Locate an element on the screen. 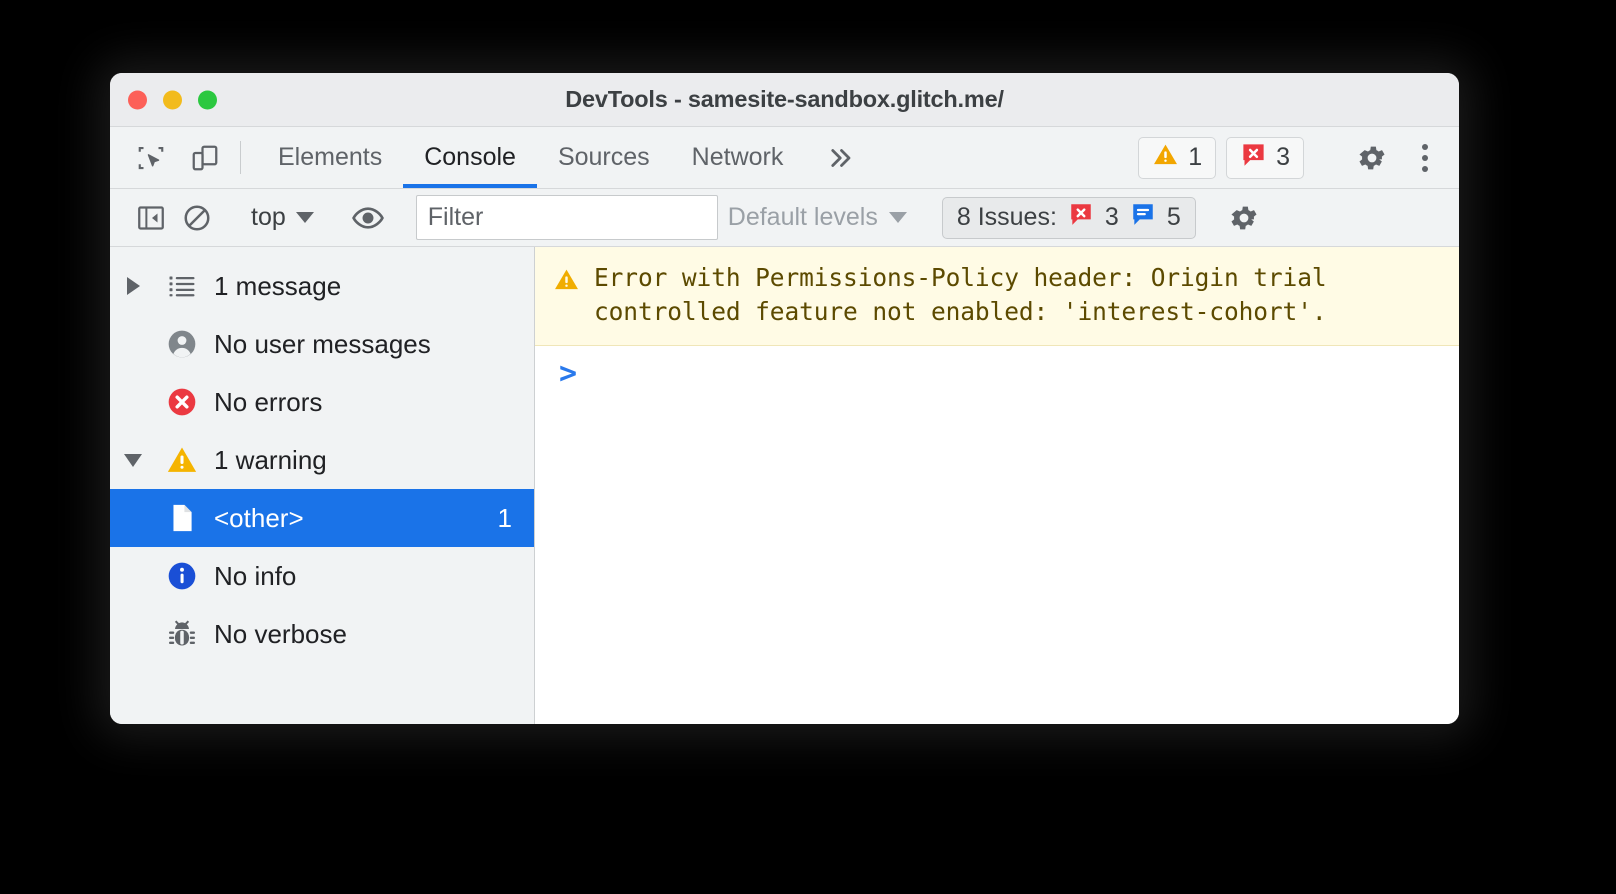 The height and width of the screenshot is (894, 1616). tab-network-label: Network is located at coordinates (737, 157).